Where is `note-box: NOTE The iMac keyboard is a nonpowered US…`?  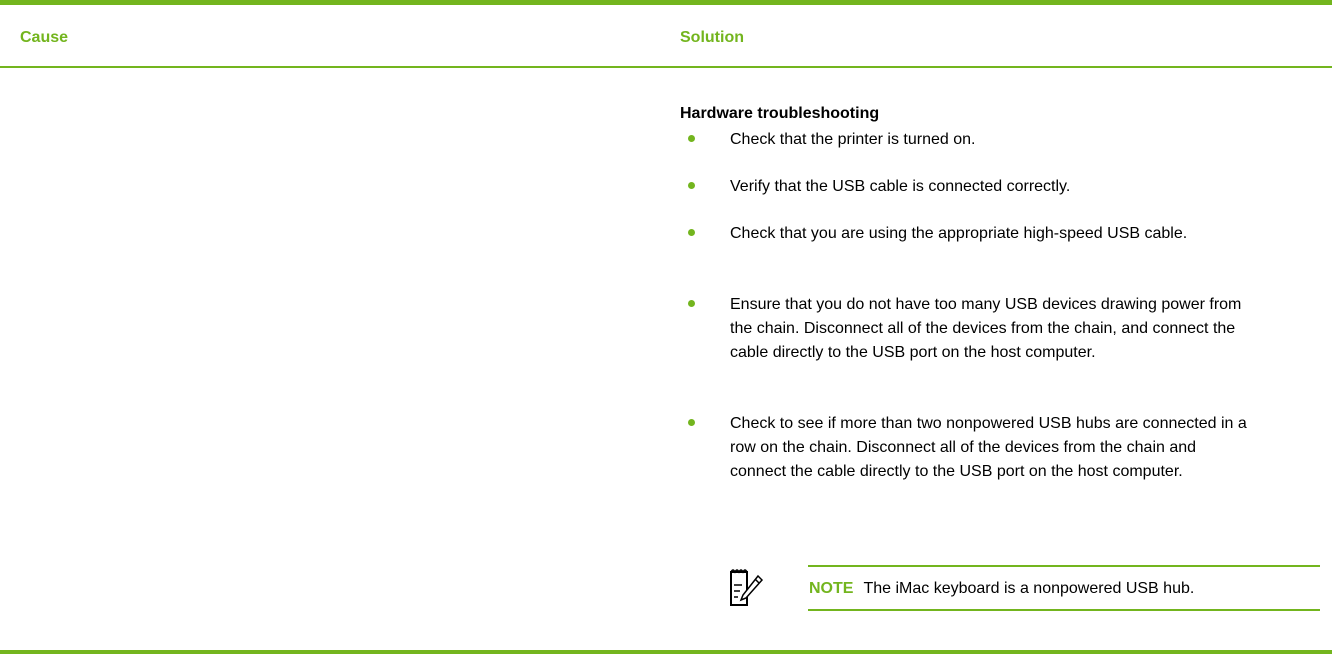 note-box: NOTE The iMac keyboard is a nonpowered US… is located at coordinates (1059, 589).